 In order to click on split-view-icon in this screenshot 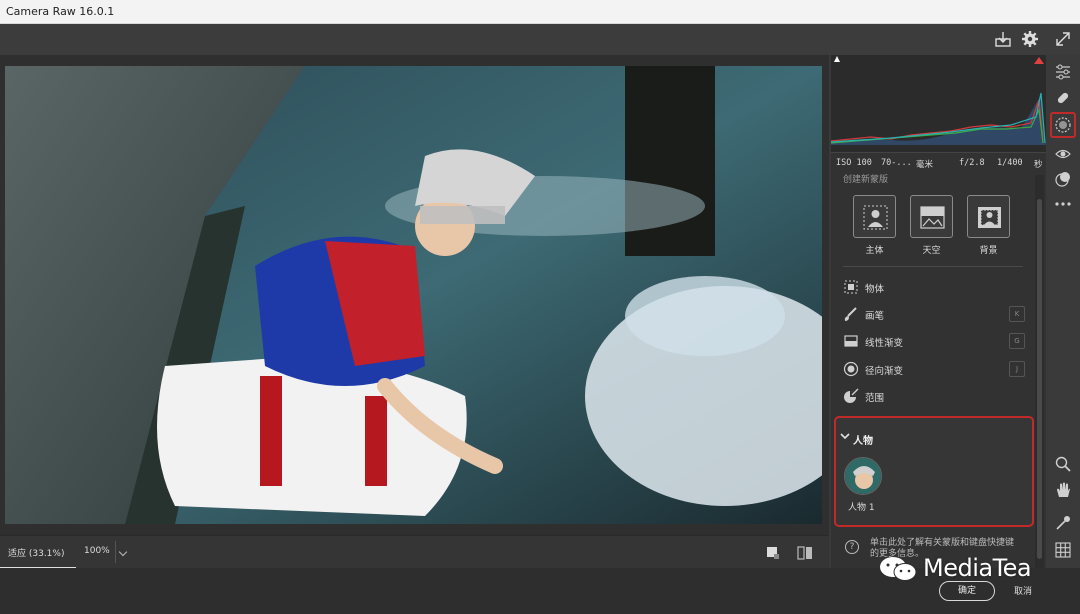, I will do `click(805, 553)`.